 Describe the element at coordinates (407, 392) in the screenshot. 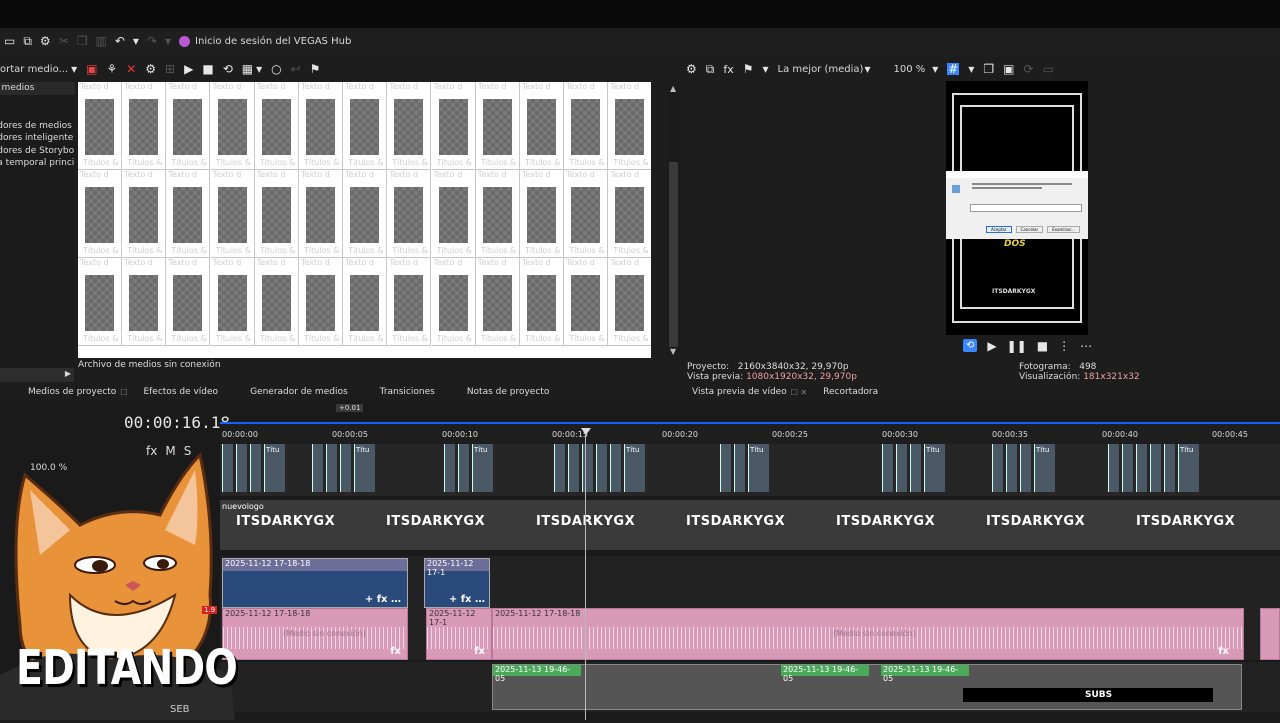

I see `tab-transitions: Transiciones` at that location.